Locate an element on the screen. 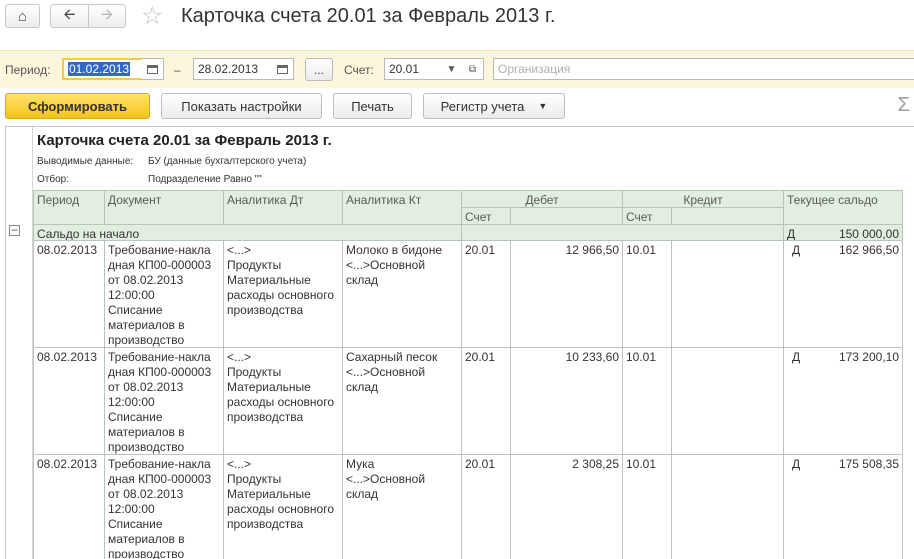  opening-balance-side: Д is located at coordinates (791, 234).